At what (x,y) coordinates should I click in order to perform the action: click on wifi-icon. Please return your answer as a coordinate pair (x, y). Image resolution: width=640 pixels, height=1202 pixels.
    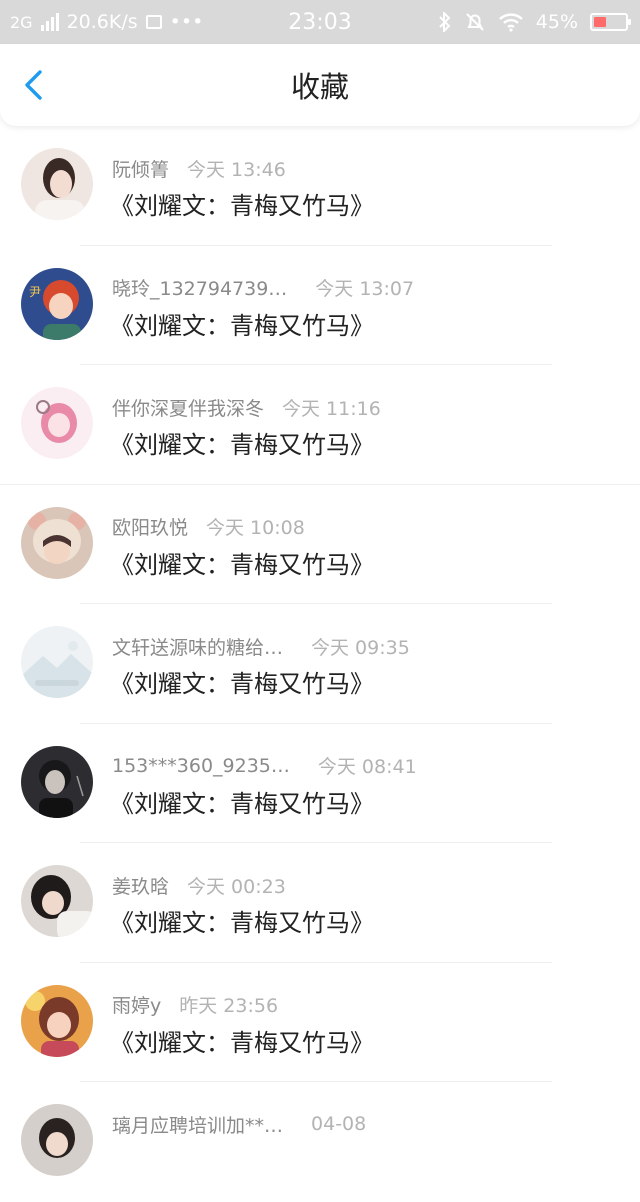
    Looking at the image, I should click on (510, 22).